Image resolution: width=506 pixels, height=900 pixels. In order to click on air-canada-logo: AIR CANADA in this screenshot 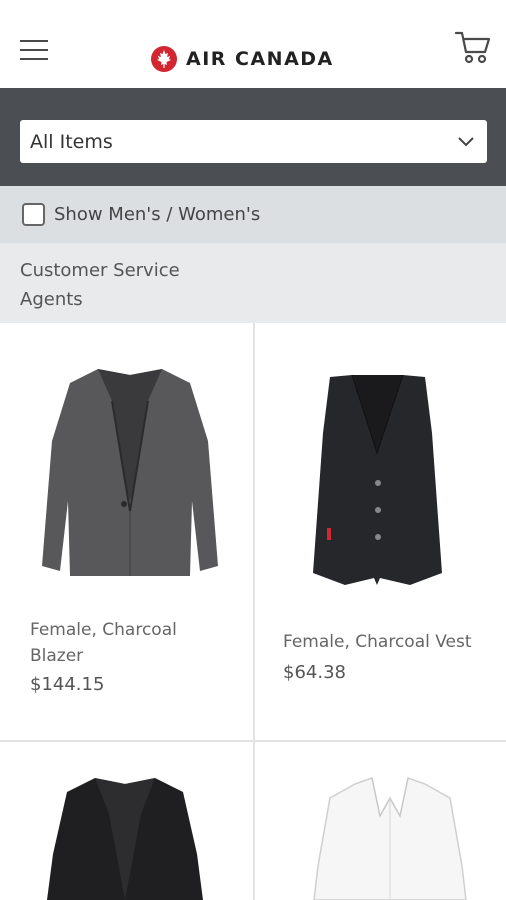, I will do `click(242, 59)`.